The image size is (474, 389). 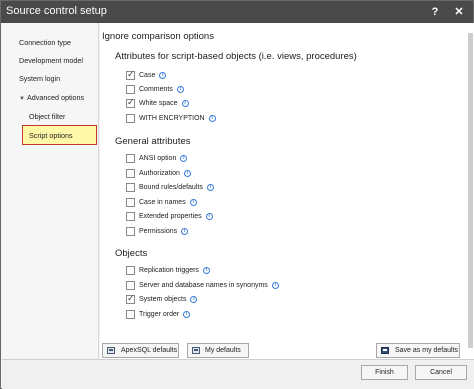 What do you see at coordinates (171, 187) in the screenshot?
I see `option-label: Bound rules/defaults` at bounding box center [171, 187].